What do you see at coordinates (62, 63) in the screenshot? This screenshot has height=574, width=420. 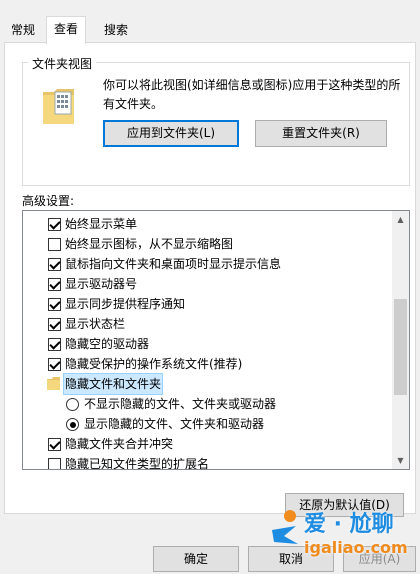 I see `folder-views-title: 文件夹视图` at bounding box center [62, 63].